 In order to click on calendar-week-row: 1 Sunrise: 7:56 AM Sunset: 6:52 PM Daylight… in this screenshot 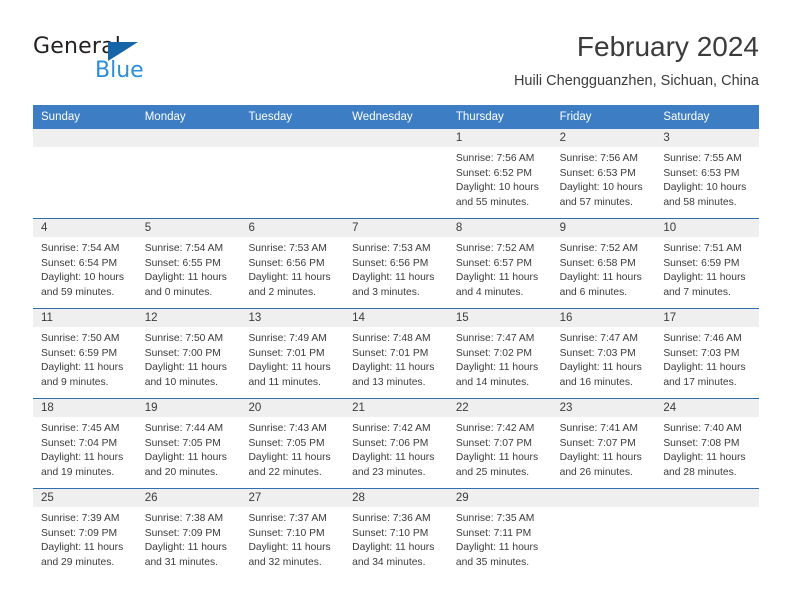, I will do `click(396, 173)`.